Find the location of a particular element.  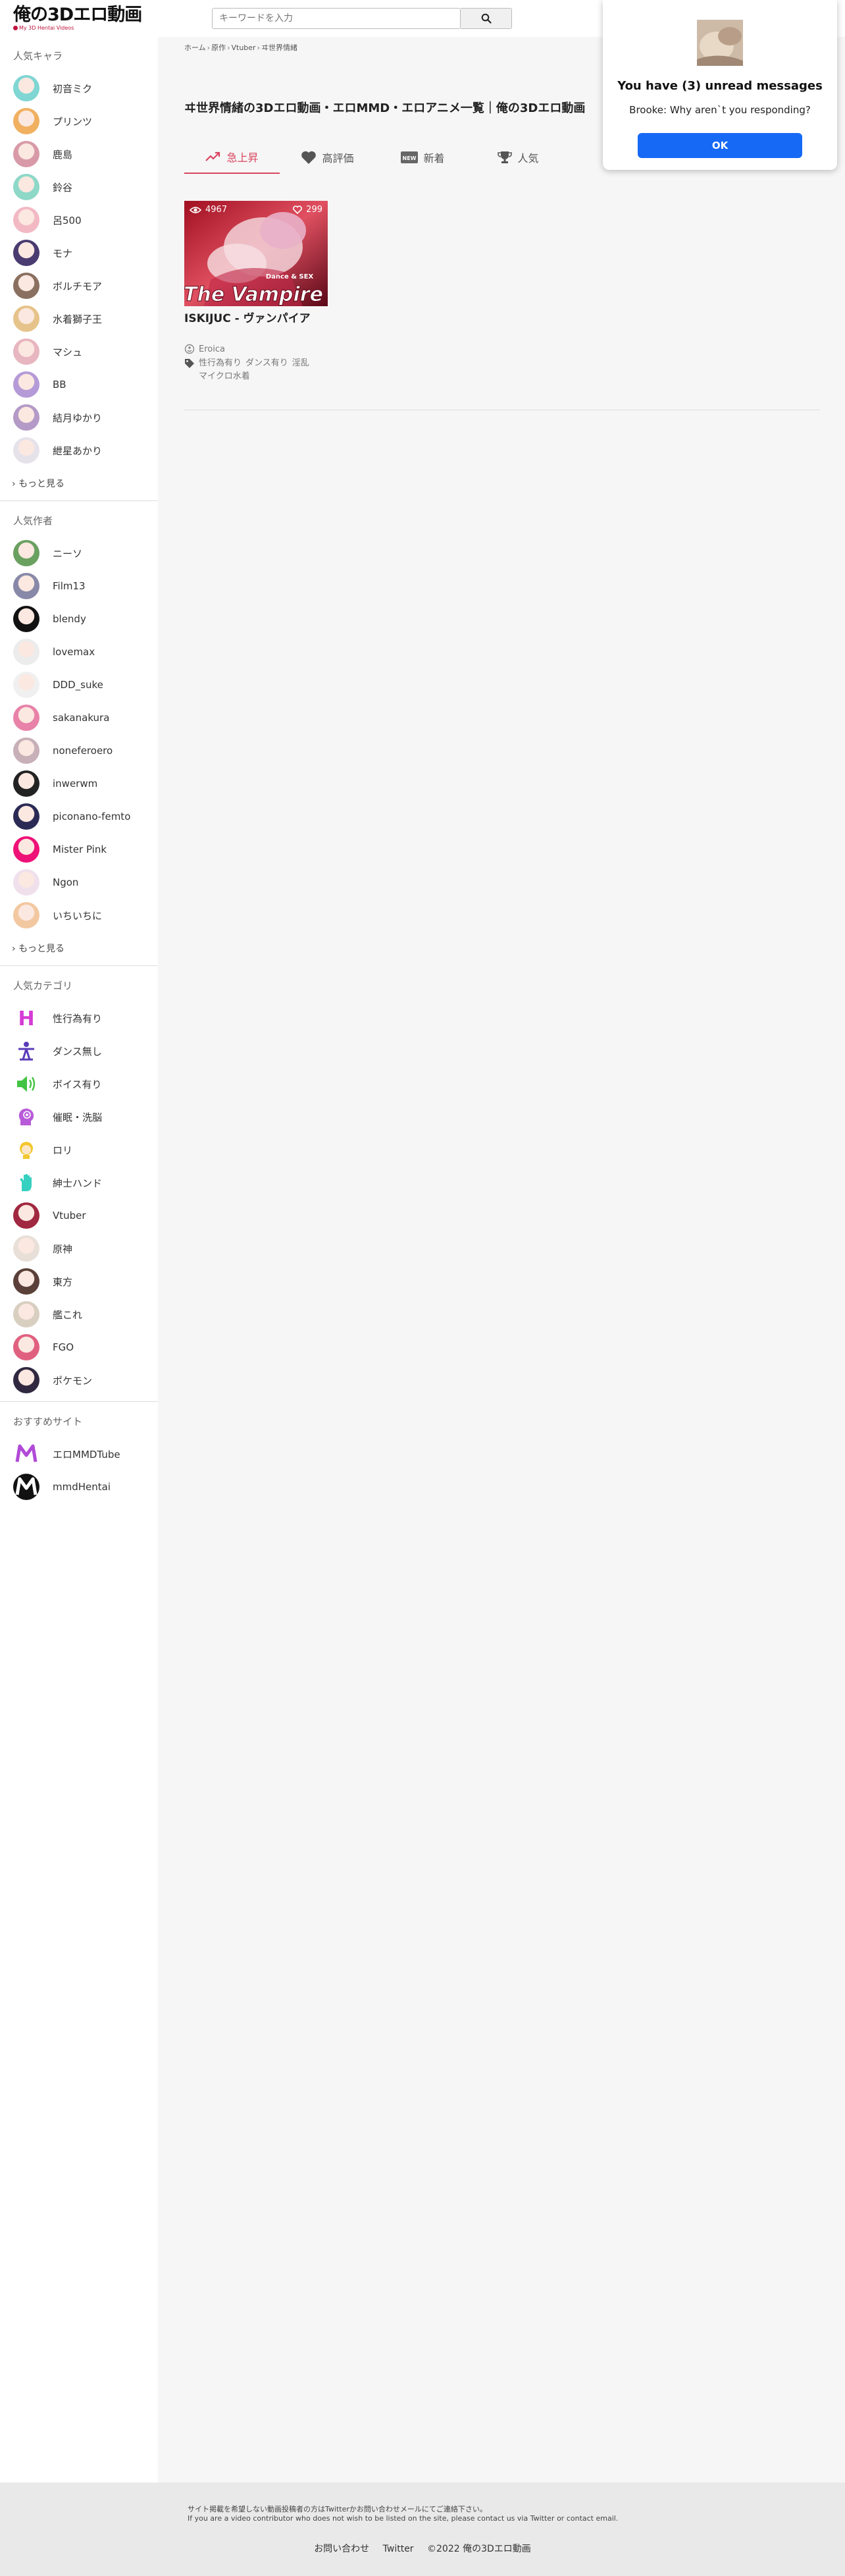

sidebar-creator-item: DDD_suke is located at coordinates (84, 685).